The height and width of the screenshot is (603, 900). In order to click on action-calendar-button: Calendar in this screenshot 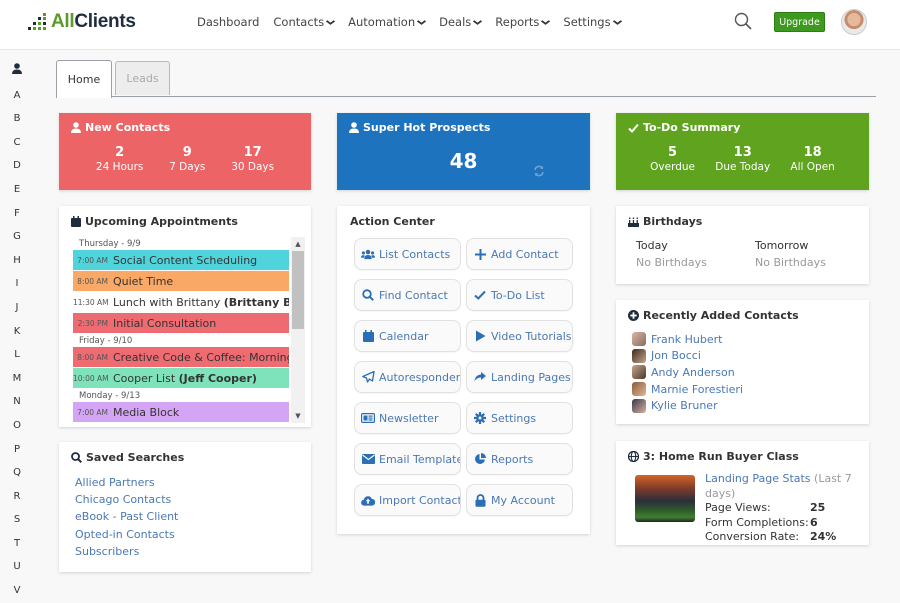, I will do `click(407, 336)`.